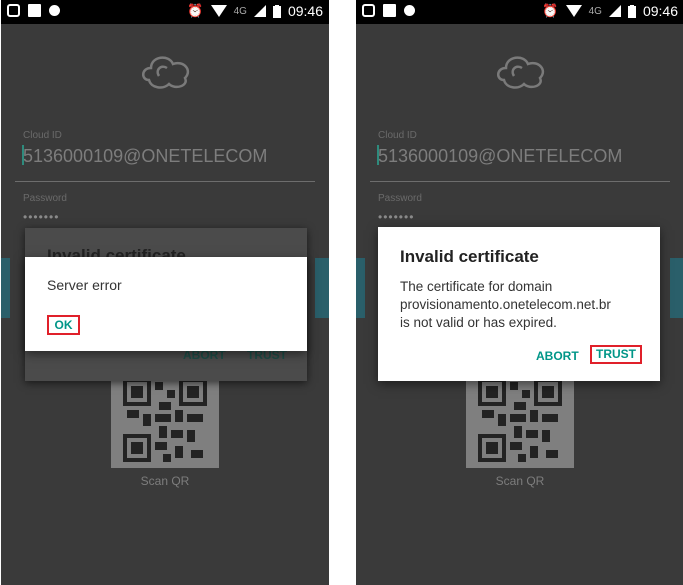 The width and height of the screenshot is (683, 585). I want to click on trust-button: TRUST, so click(616, 354).